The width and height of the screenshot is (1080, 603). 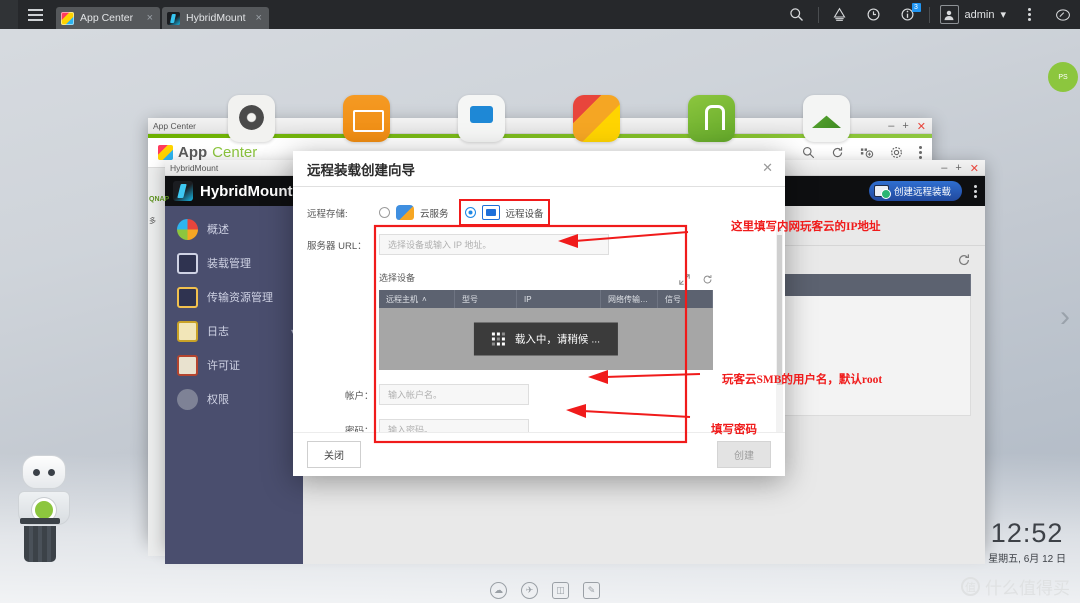 I want to click on topbar-tabs: App Center × HybridMount ×, so click(x=162, y=14).